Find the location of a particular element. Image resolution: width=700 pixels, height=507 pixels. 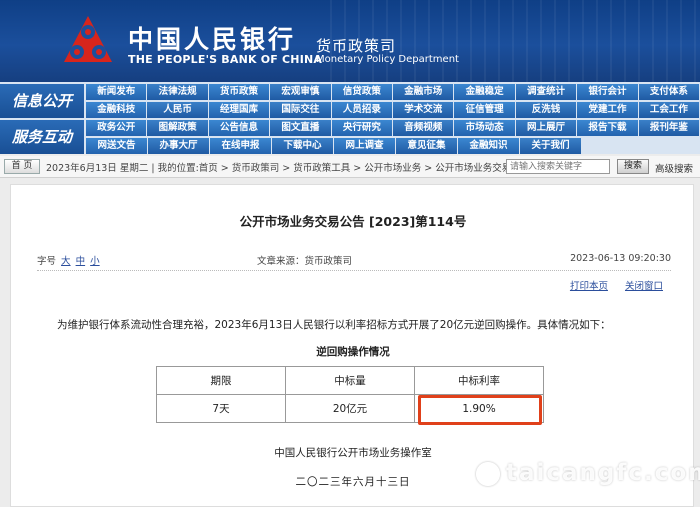

nav-item: 图解政策 is located at coordinates (177, 128).